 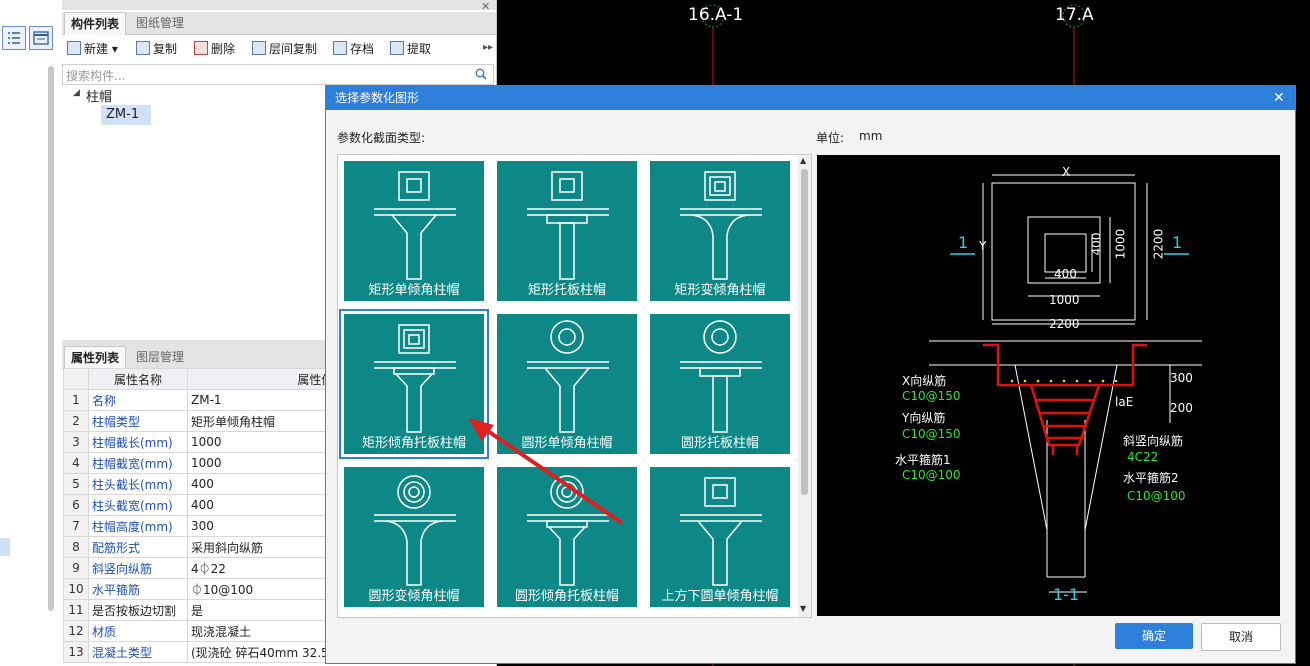 I want to click on shape-option-round-plate: 圆形托板柱帽, so click(x=720, y=384).